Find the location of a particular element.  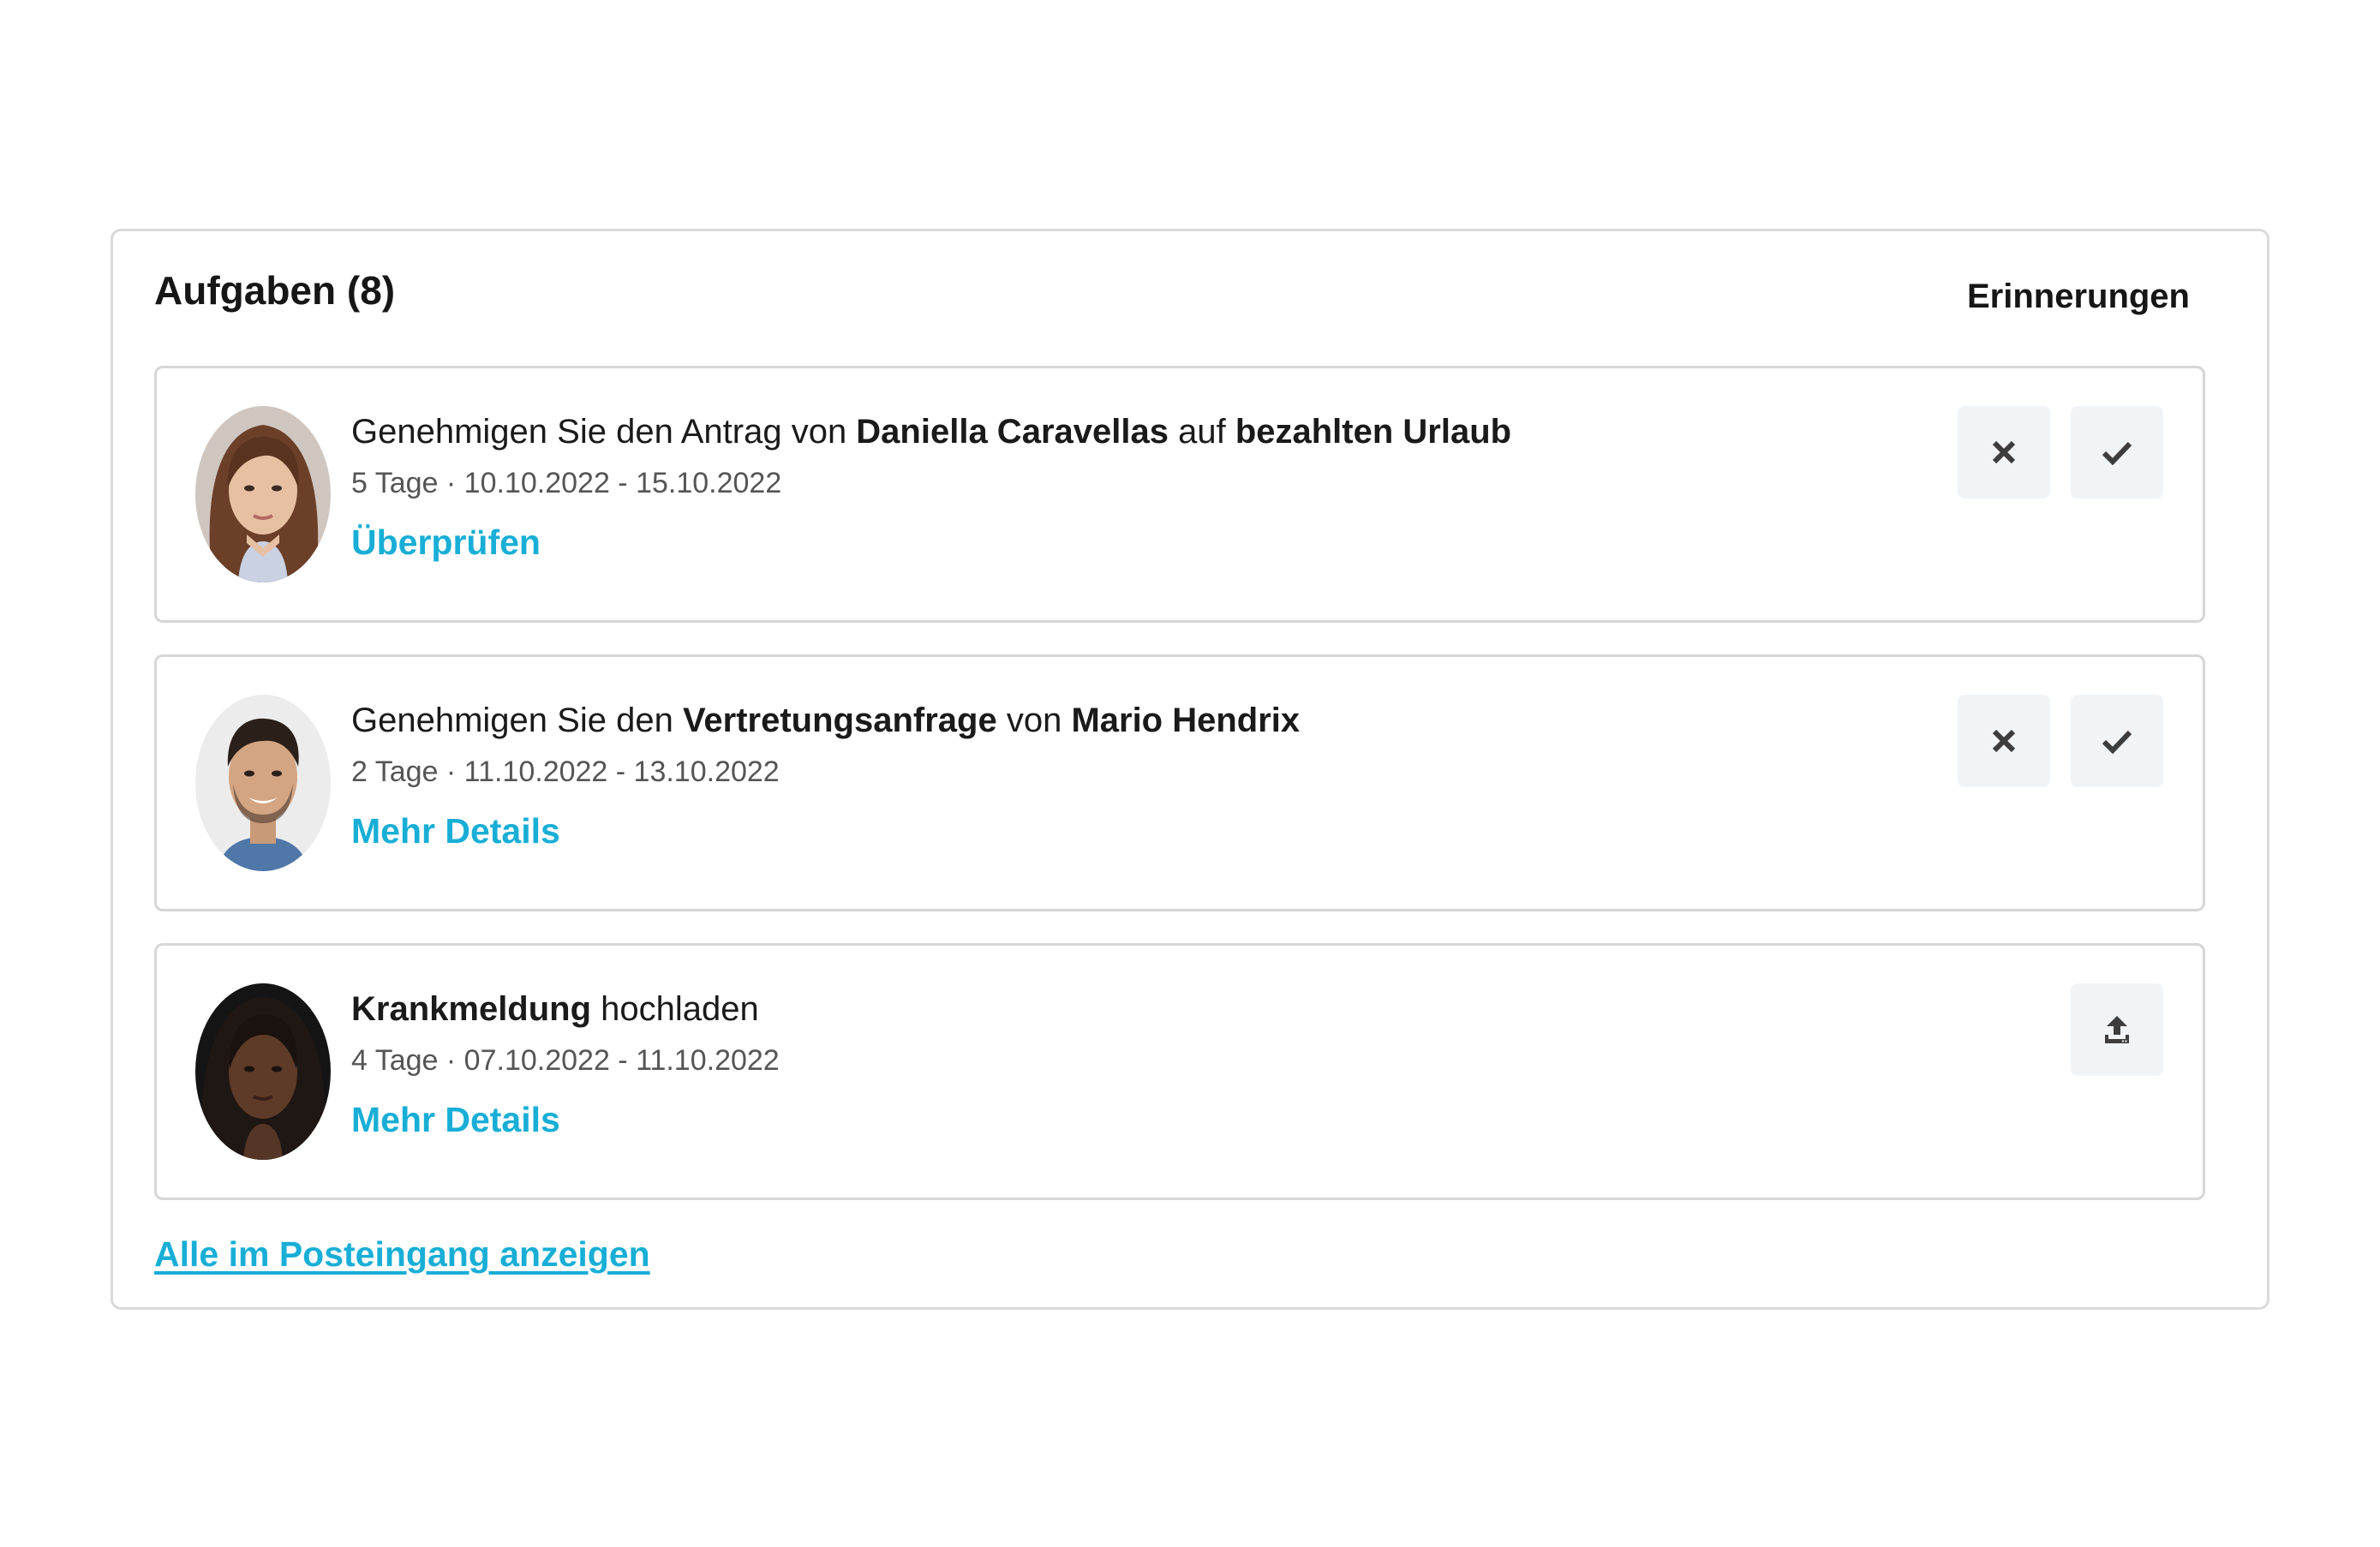

upload-button is located at coordinates (2117, 1029).